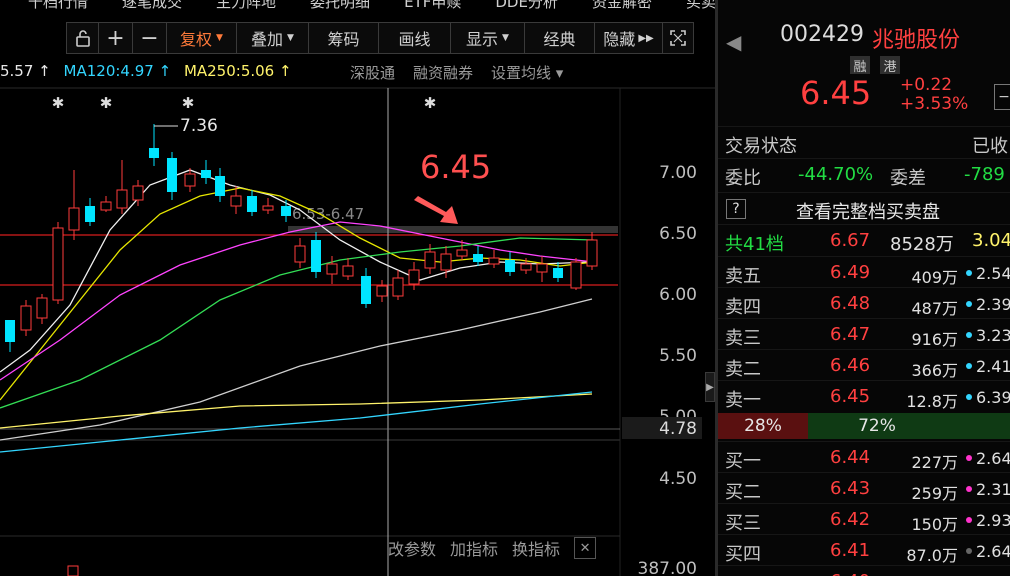 This screenshot has height=576, width=1010. I want to click on order-book-row: 卖四 6.48 487万 2.39, so click(864, 302).